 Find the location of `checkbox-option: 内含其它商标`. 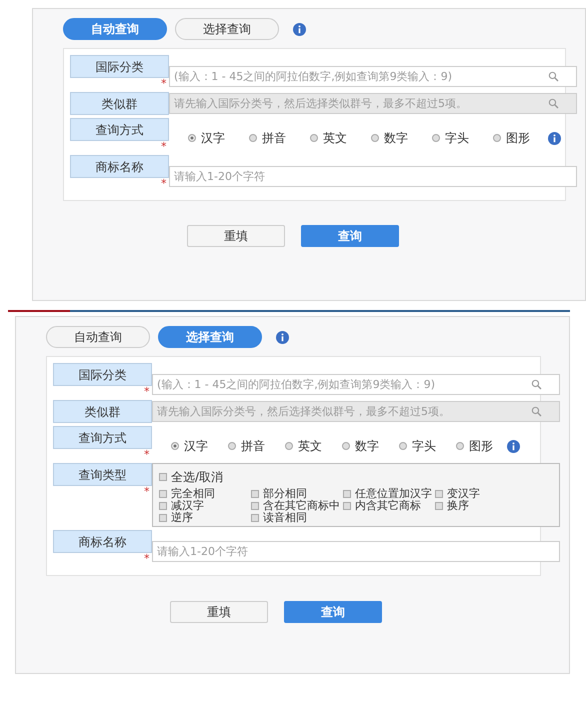

checkbox-option: 内含其它商标 is located at coordinates (389, 506).